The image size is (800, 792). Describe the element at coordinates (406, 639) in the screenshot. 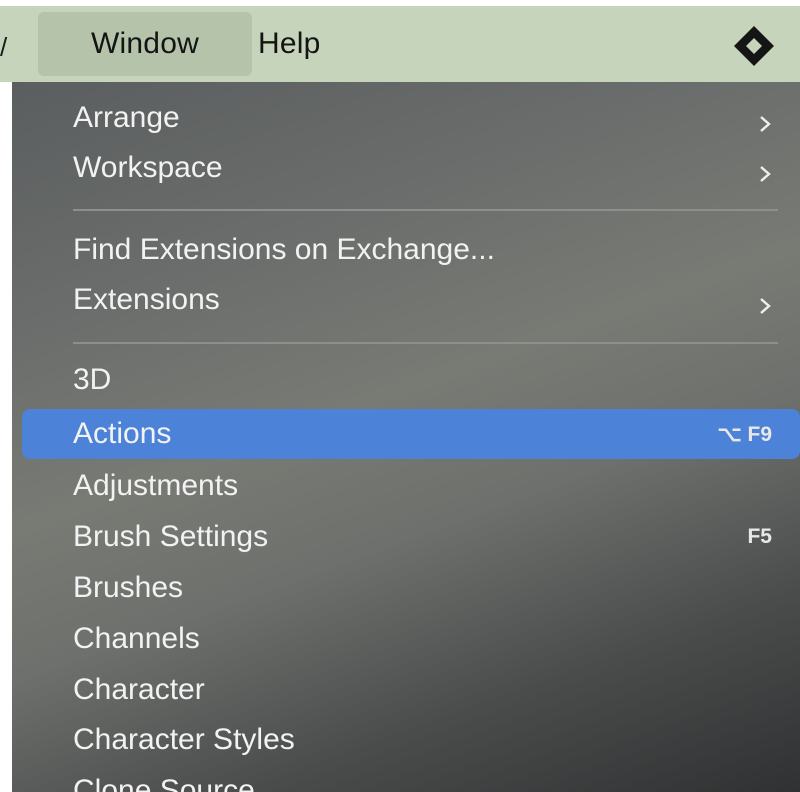

I see `menu-item-channels: Channels` at that location.